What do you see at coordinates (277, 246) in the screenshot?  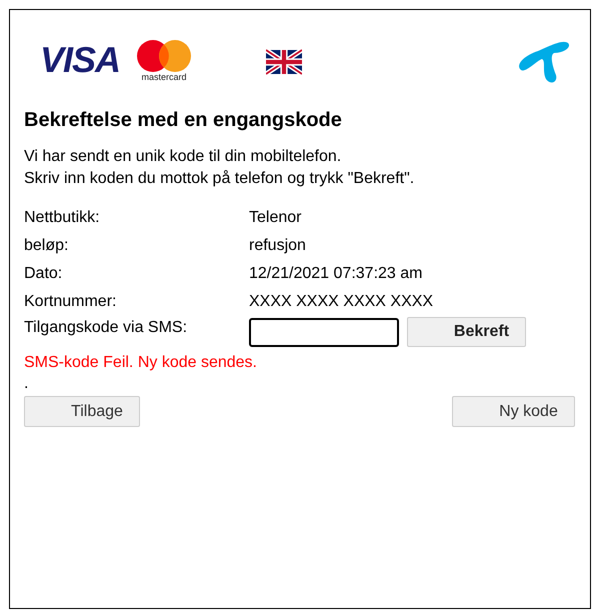 I see `detail-value: refusjon` at bounding box center [277, 246].